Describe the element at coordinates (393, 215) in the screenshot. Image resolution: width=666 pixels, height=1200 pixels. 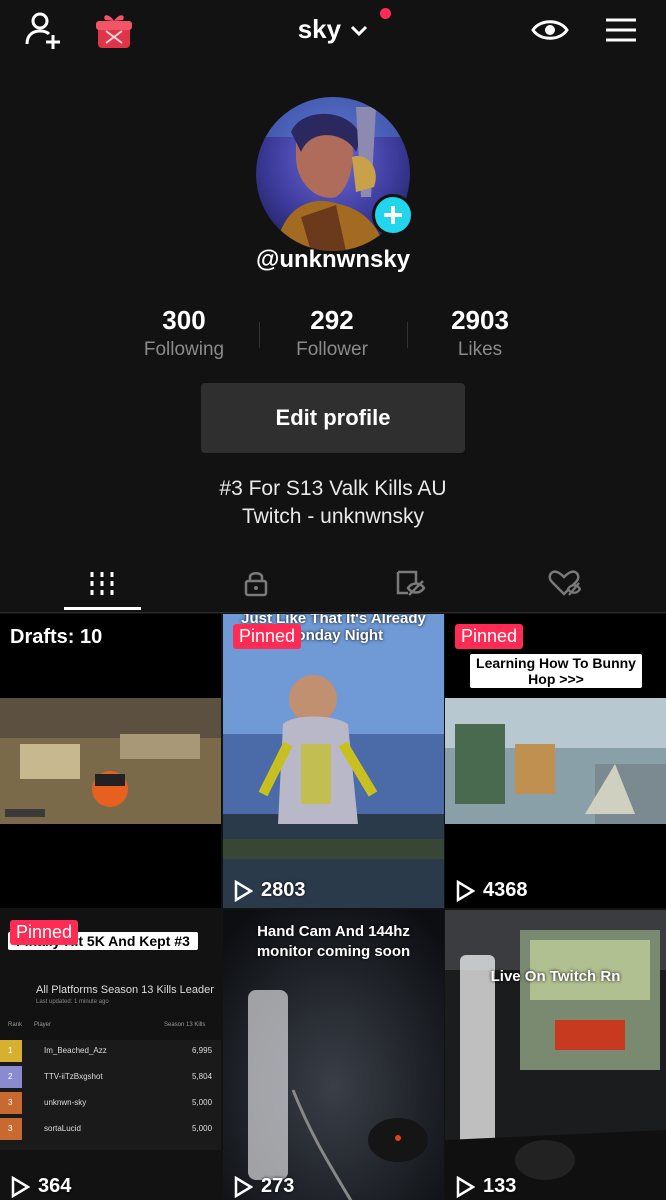
I see `add-avatar-button` at that location.